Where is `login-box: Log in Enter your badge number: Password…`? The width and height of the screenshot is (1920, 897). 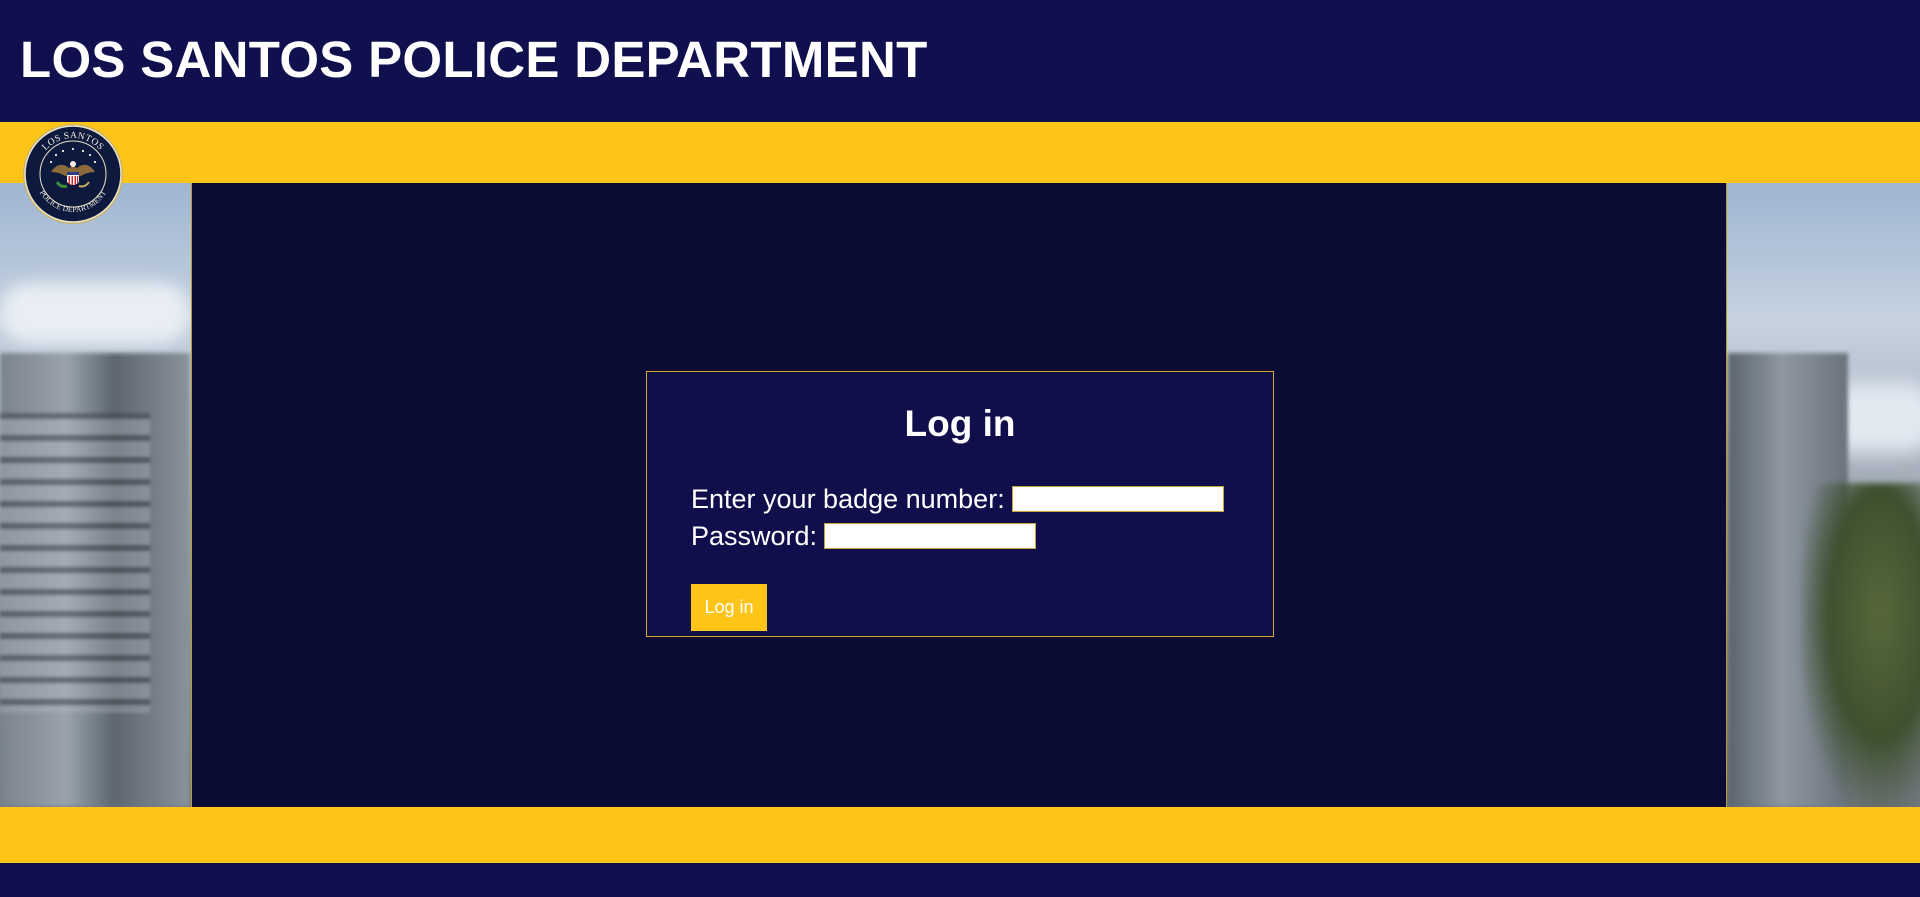
login-box: Log in Enter your badge number: Password… is located at coordinates (960, 504).